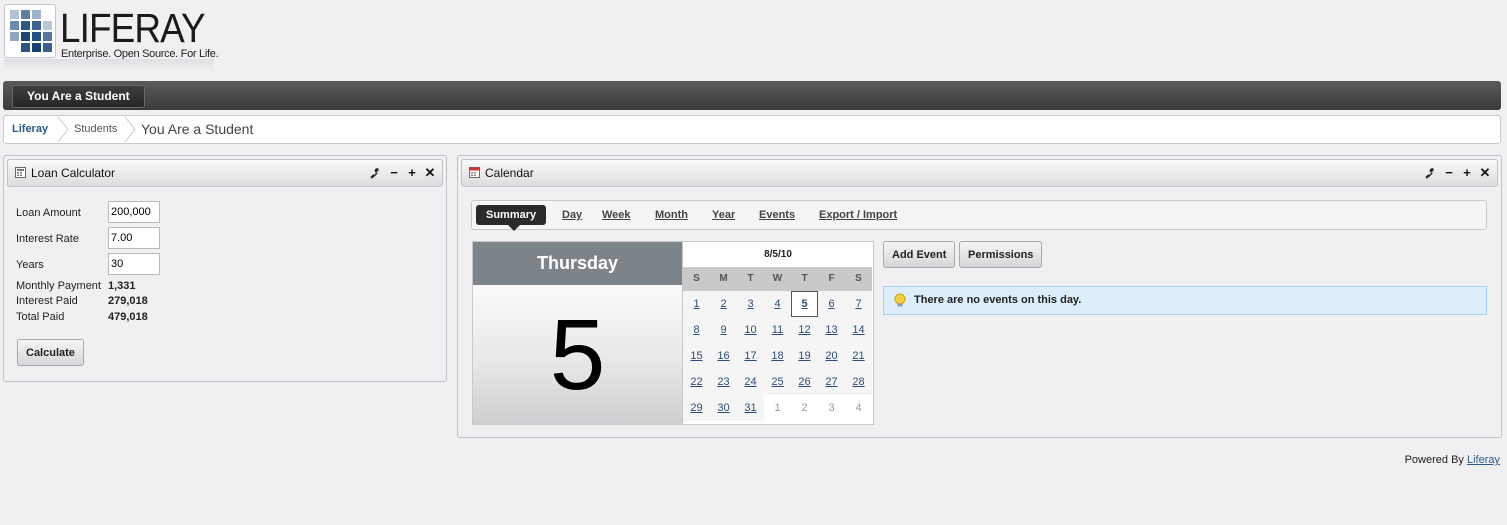  What do you see at coordinates (858, 382) in the screenshot?
I see `calendar-day: 28` at bounding box center [858, 382].